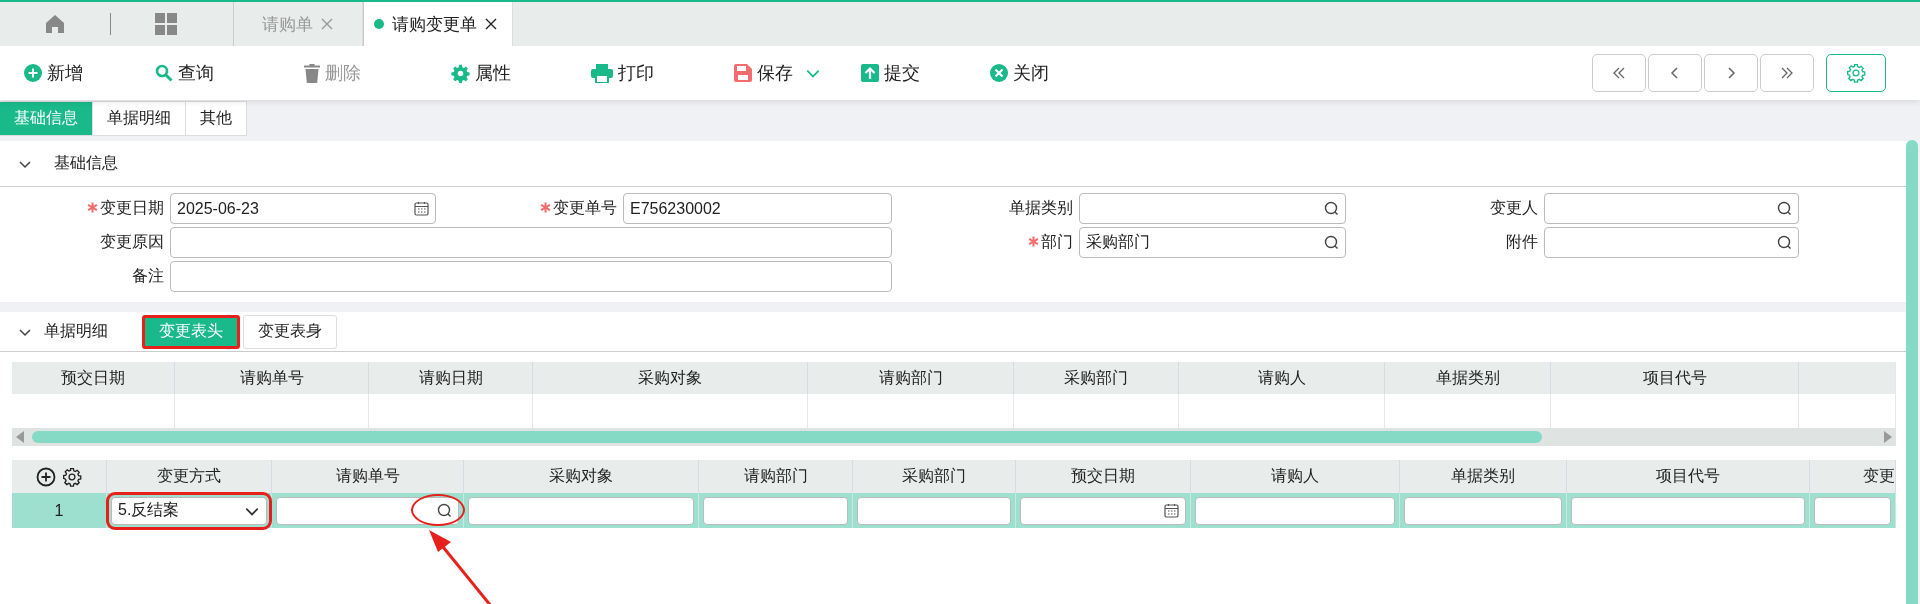  I want to click on next-button, so click(1731, 73).